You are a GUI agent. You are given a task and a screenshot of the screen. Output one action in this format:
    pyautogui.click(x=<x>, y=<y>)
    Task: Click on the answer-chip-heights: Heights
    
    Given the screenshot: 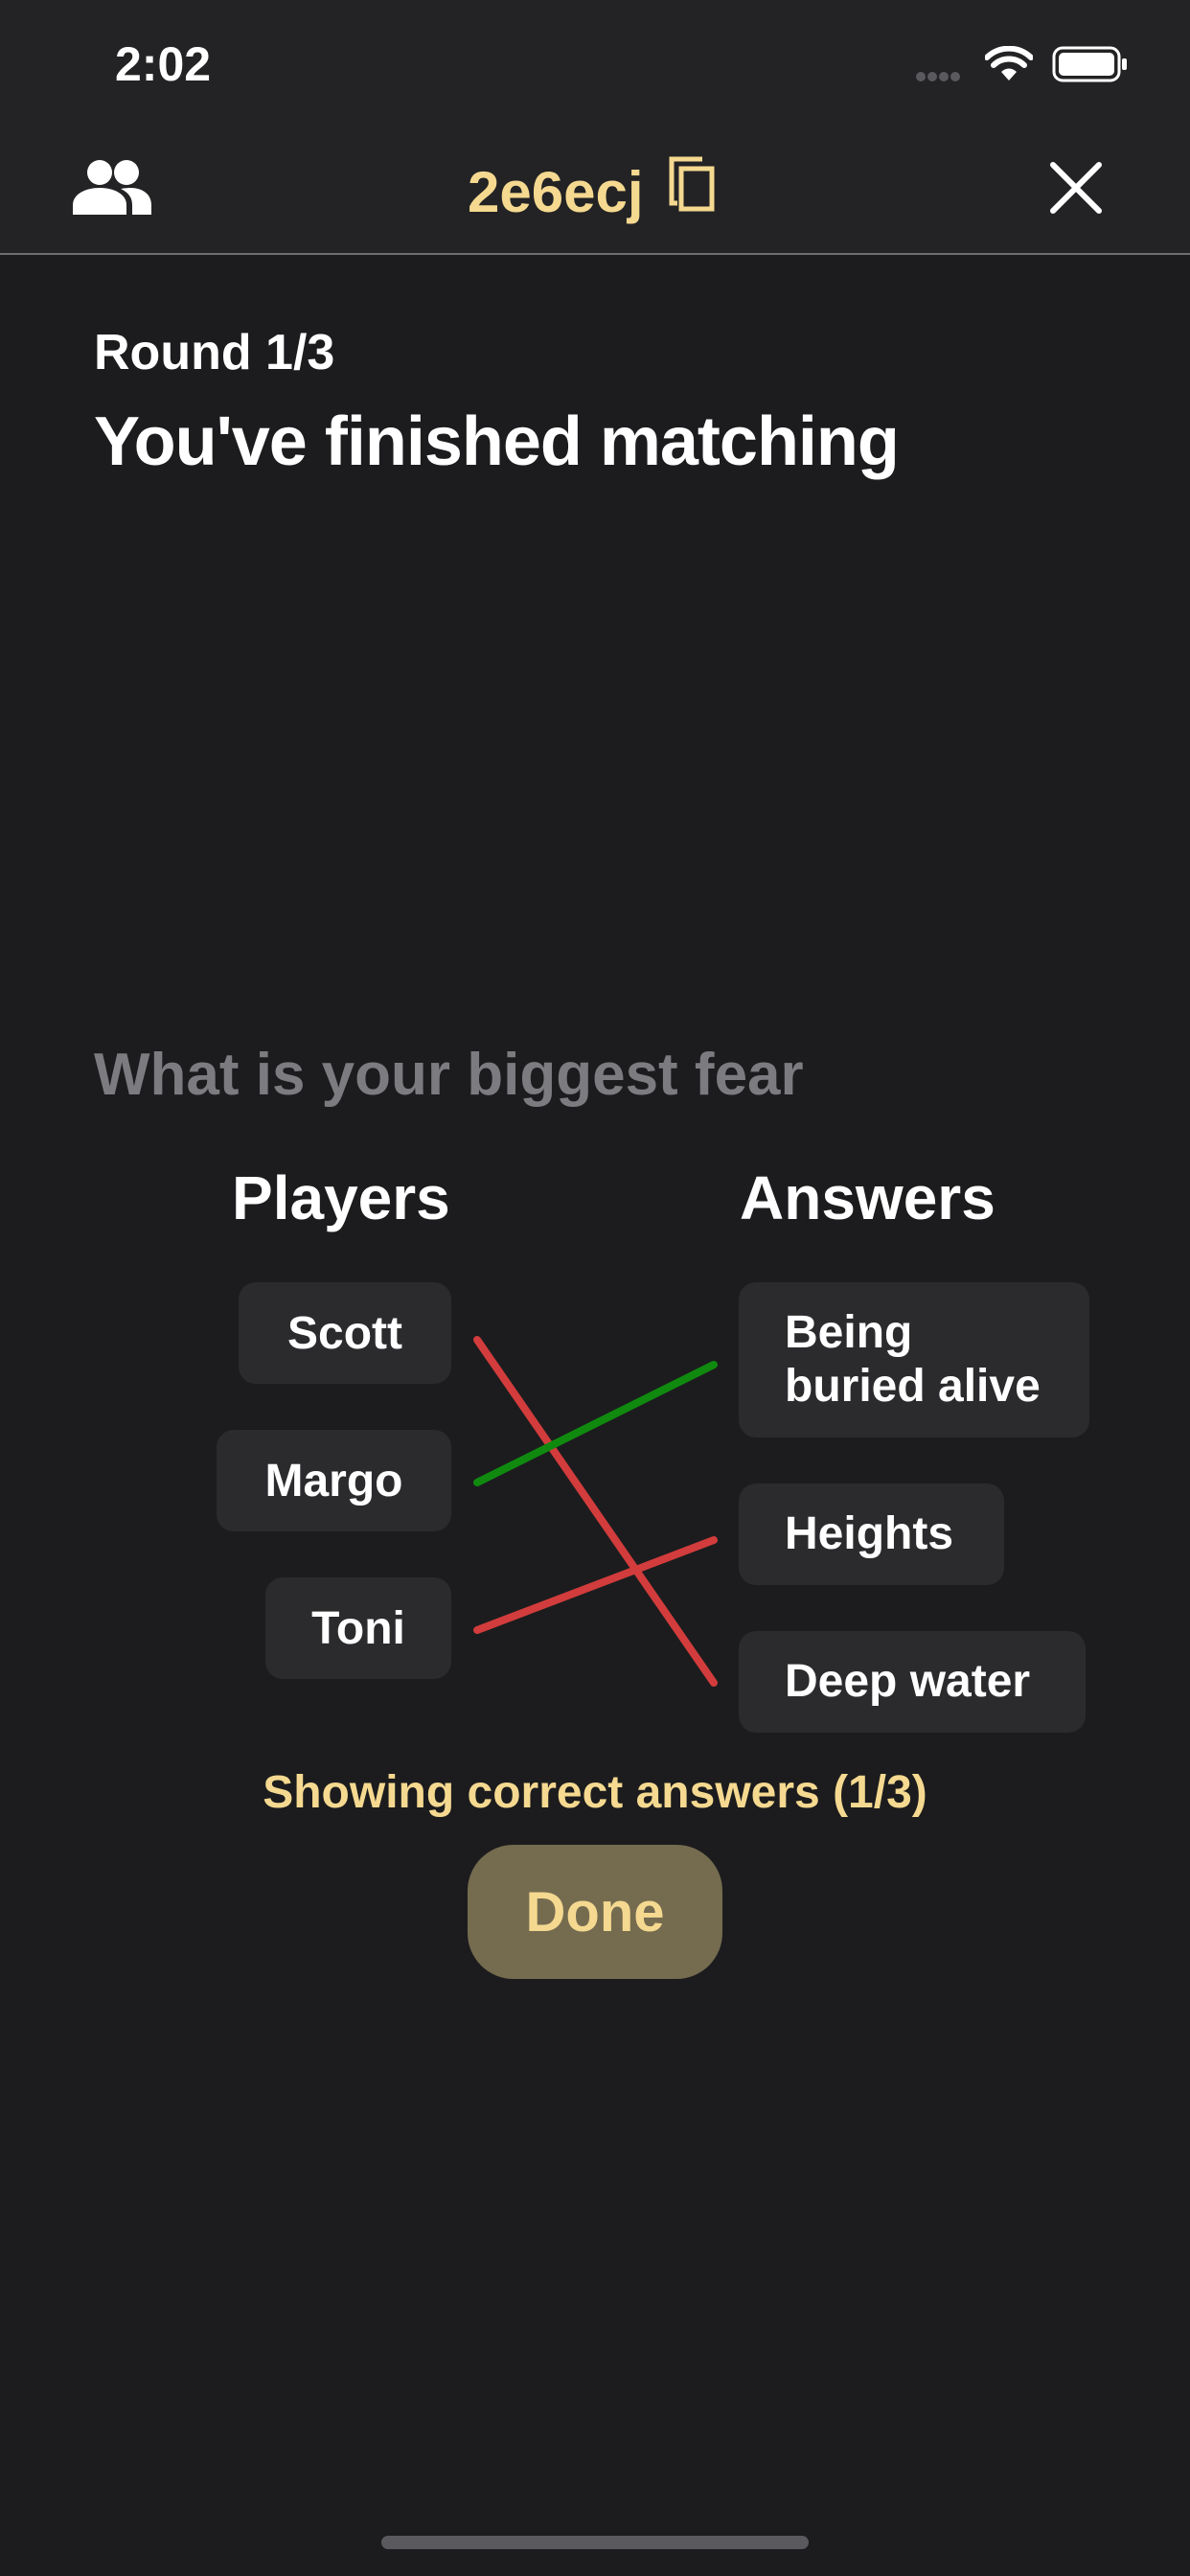 What is the action you would take?
    pyautogui.click(x=872, y=1534)
    